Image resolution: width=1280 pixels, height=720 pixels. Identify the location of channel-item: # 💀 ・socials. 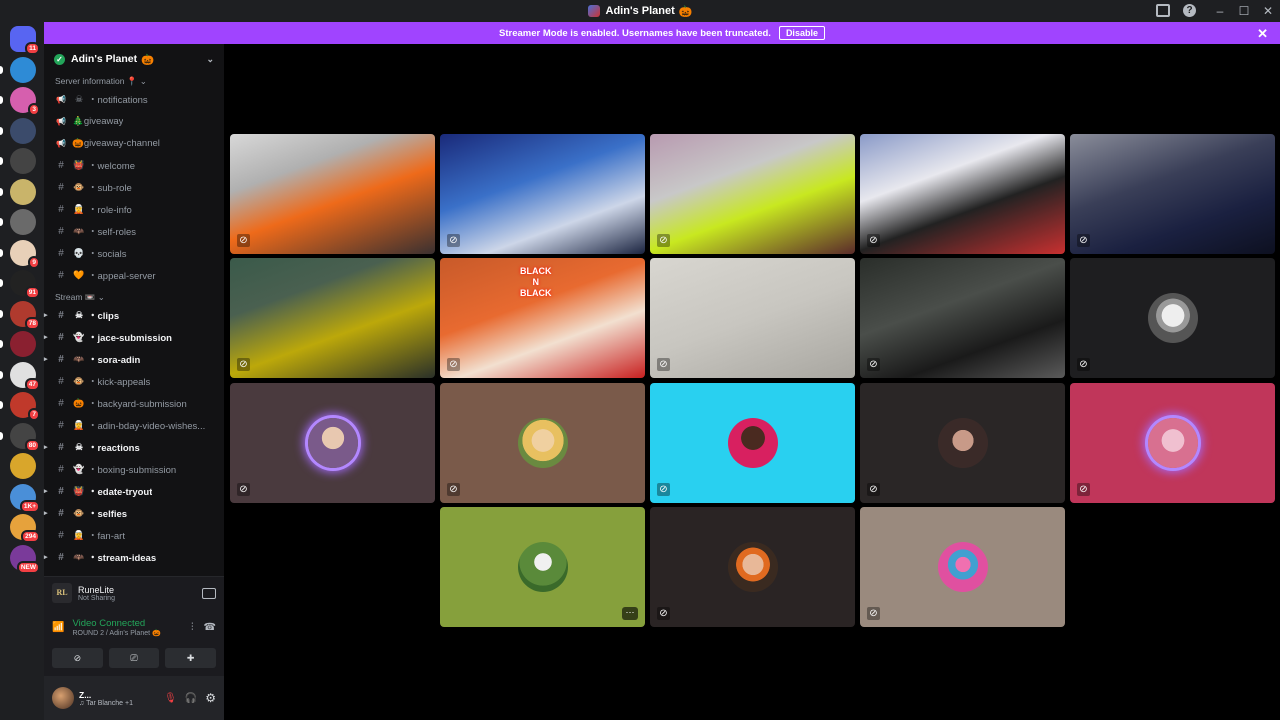
(134, 253).